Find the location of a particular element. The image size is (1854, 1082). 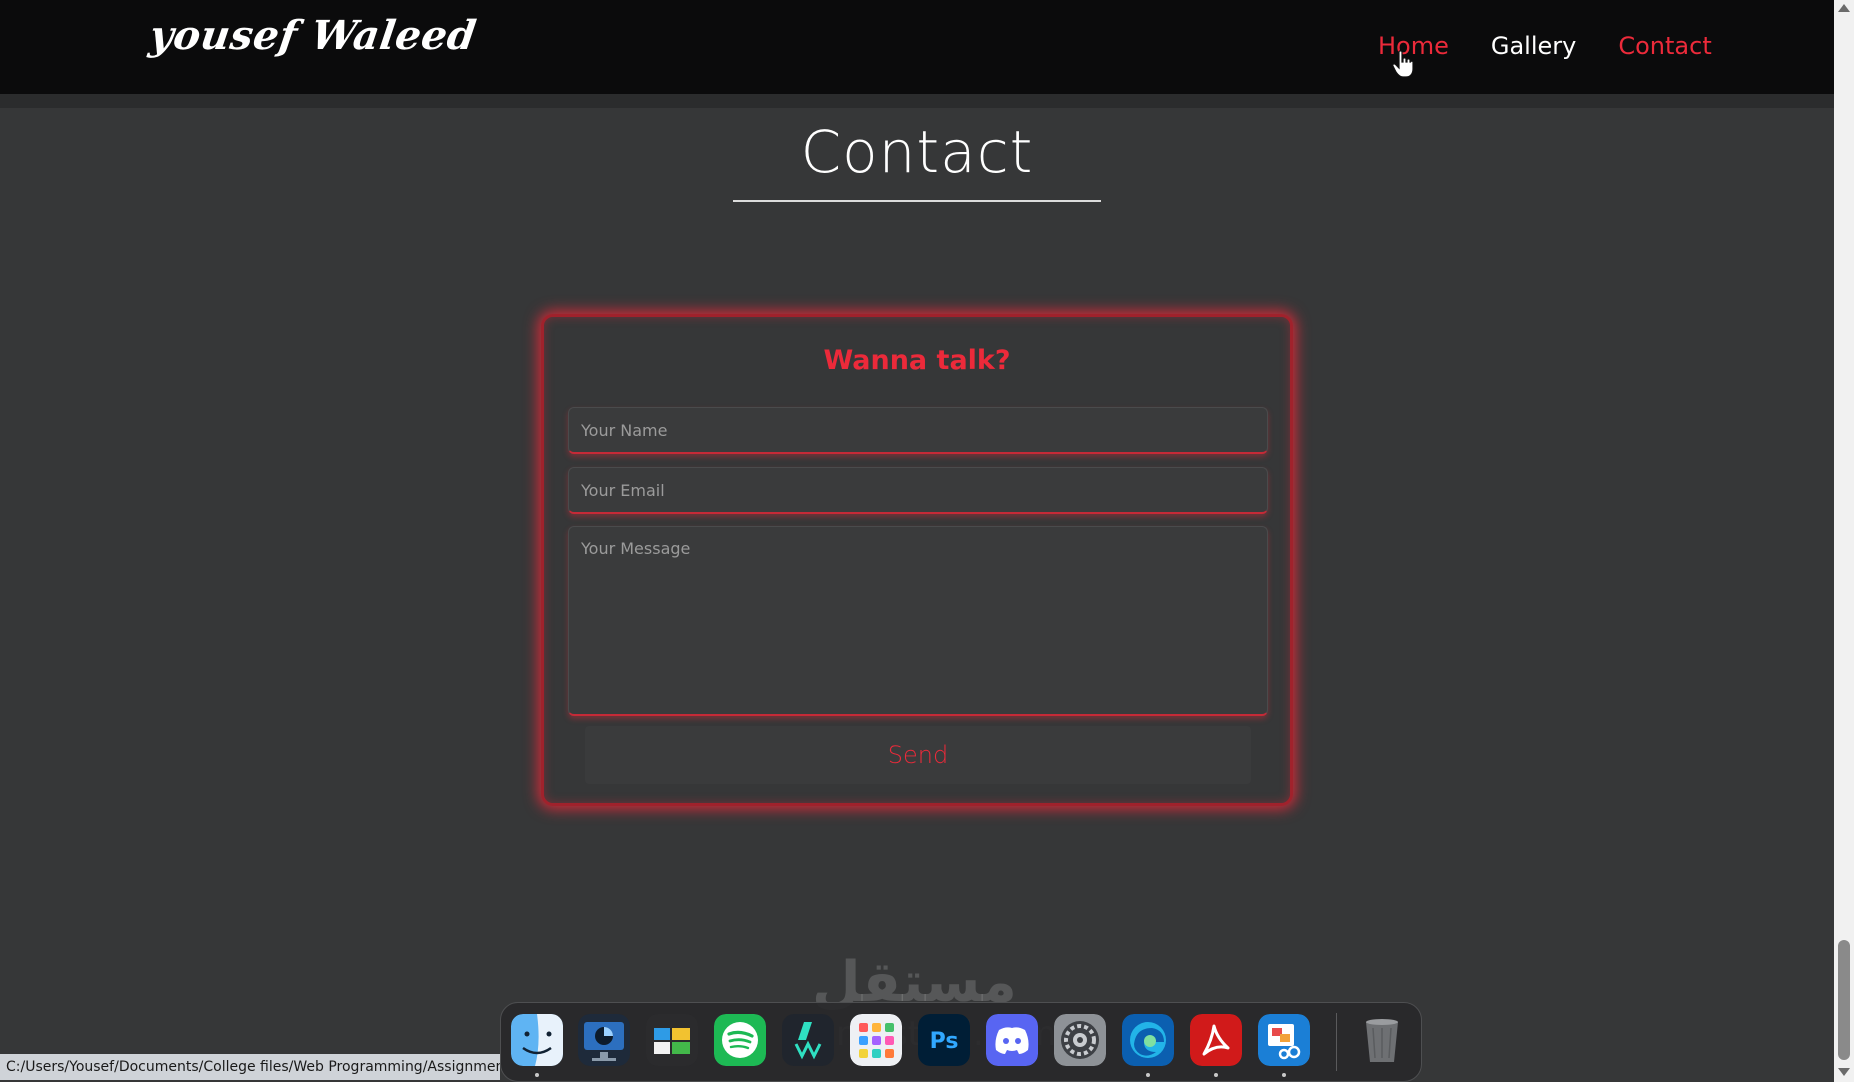

send-button: Send is located at coordinates (918, 755).